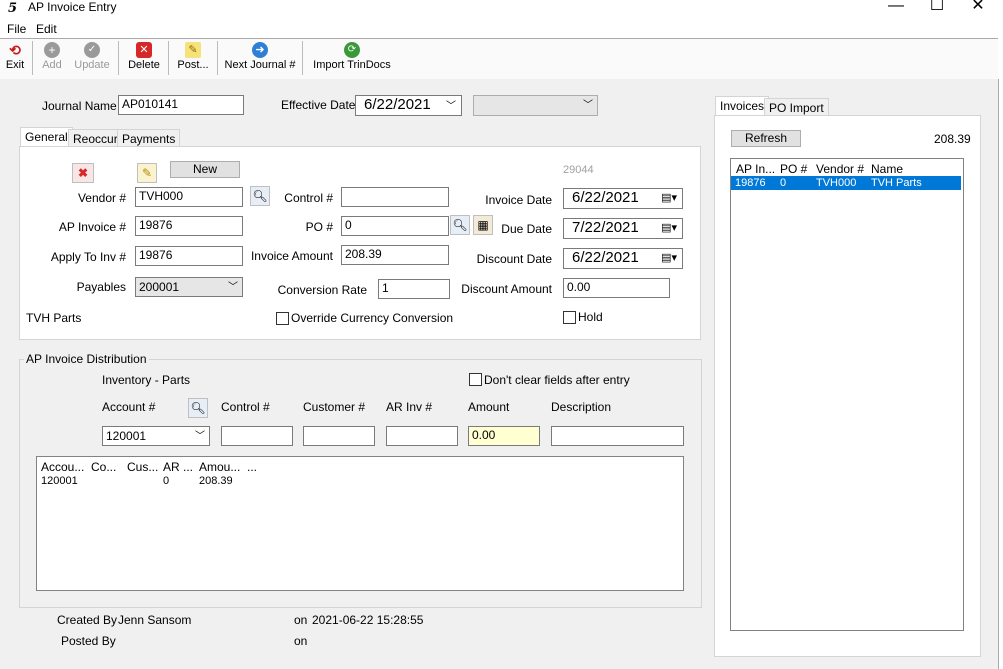 The width and height of the screenshot is (1003, 669). I want to click on tab-invoices: Invoices, so click(742, 106).